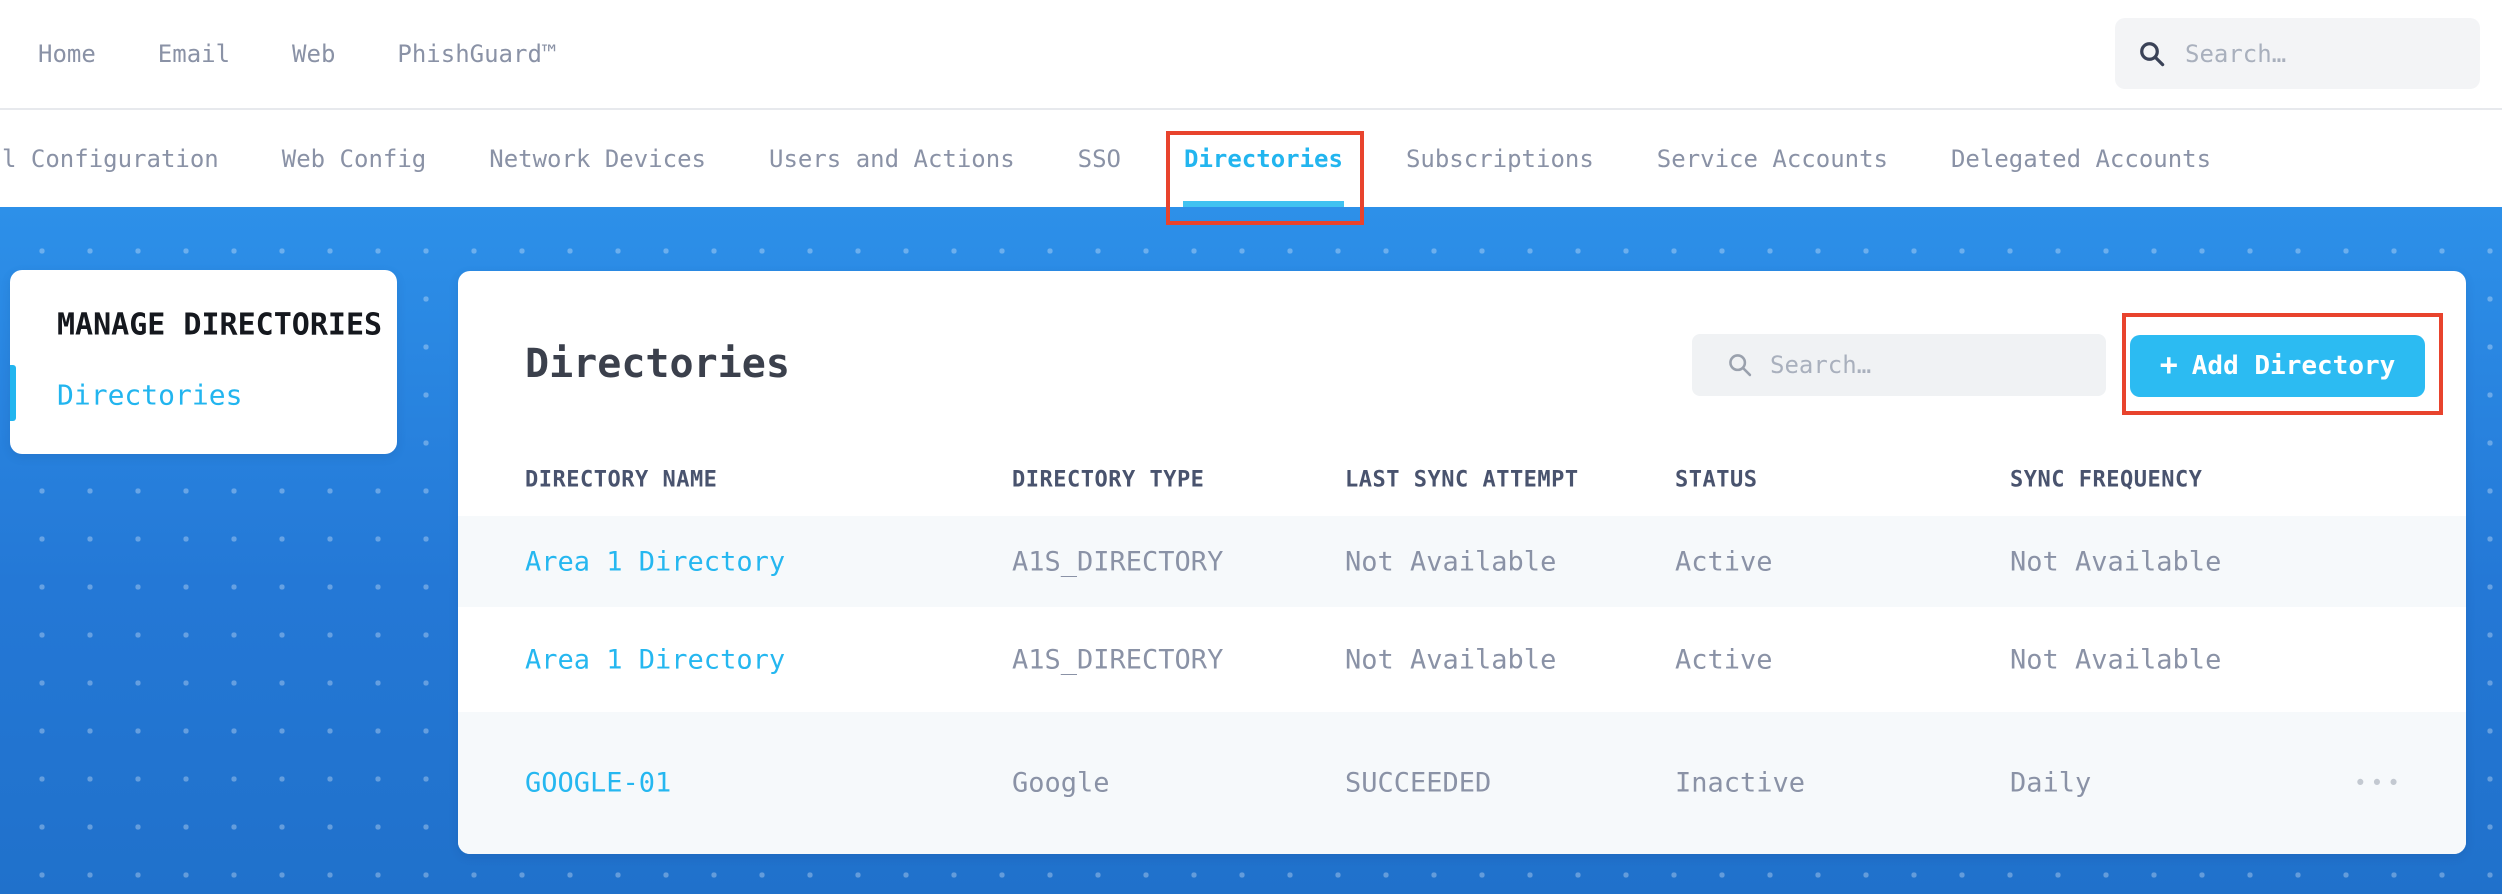 The image size is (2502, 894). Describe the element at coordinates (621, 480) in the screenshot. I see `column-header-directory-name: DIRECTORY NAME` at that location.